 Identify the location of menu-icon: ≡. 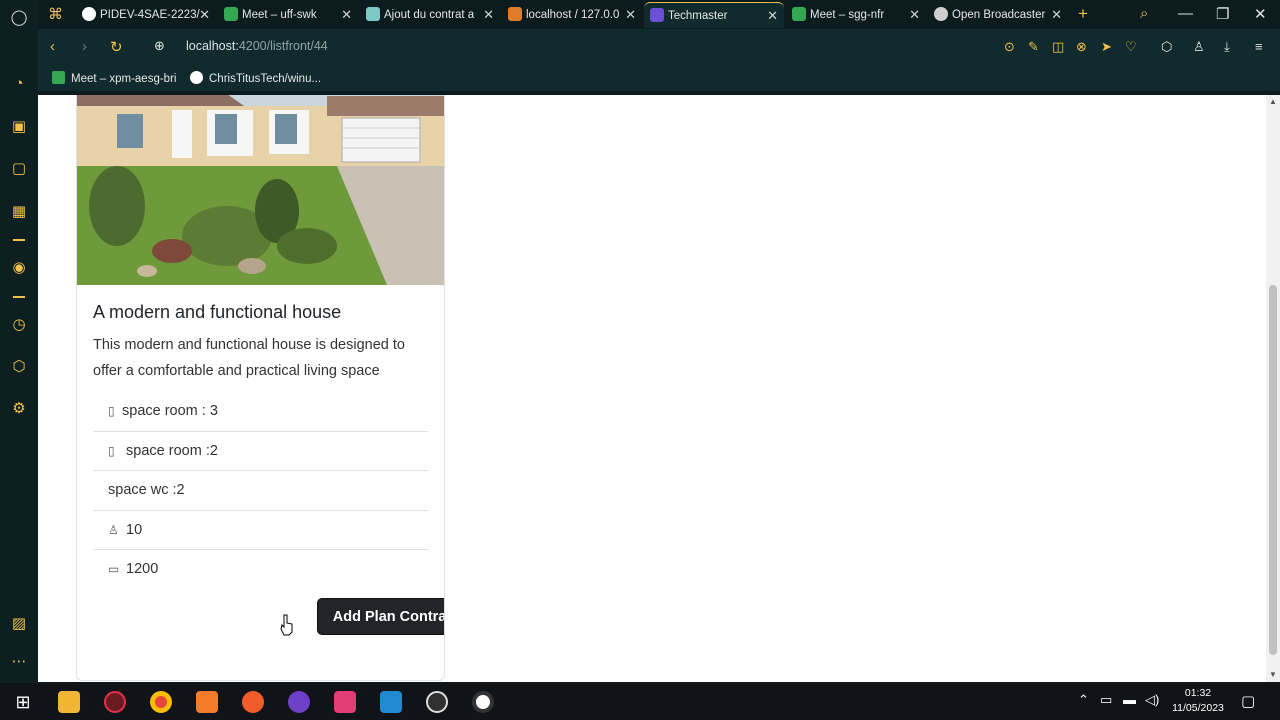
(1259, 46).